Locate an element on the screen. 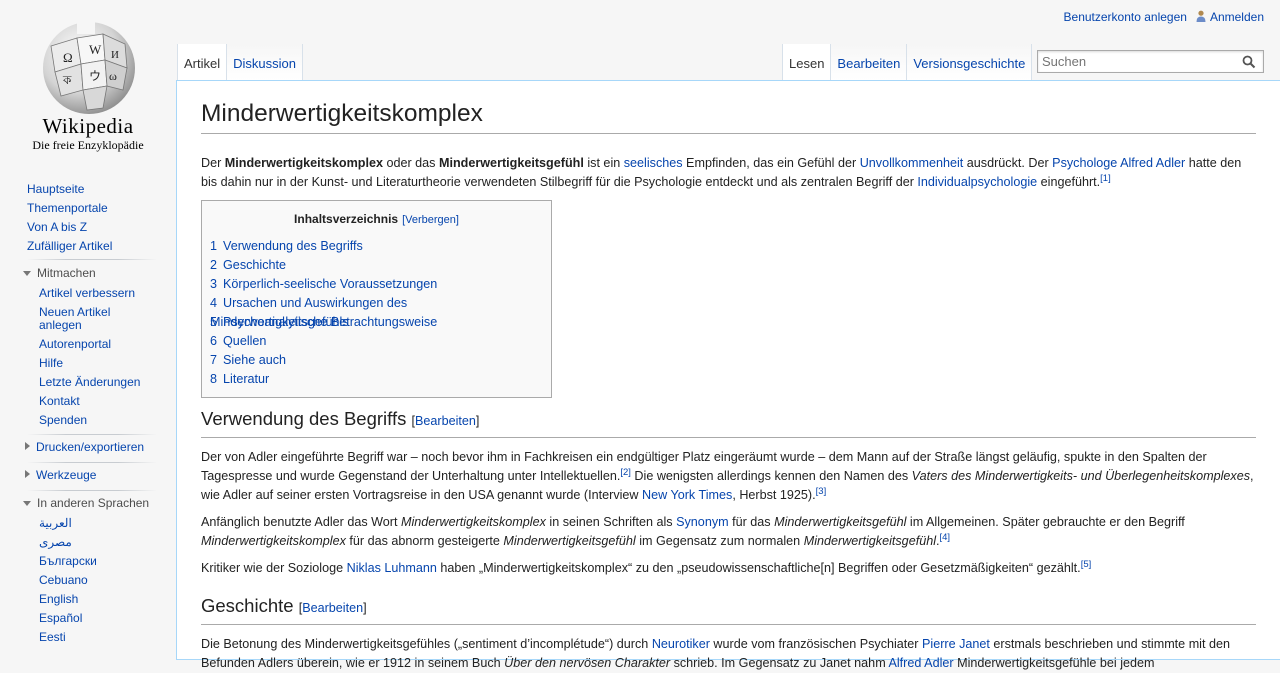 The image size is (1280, 673). toc-item: 8 Literatur is located at coordinates (376, 379).